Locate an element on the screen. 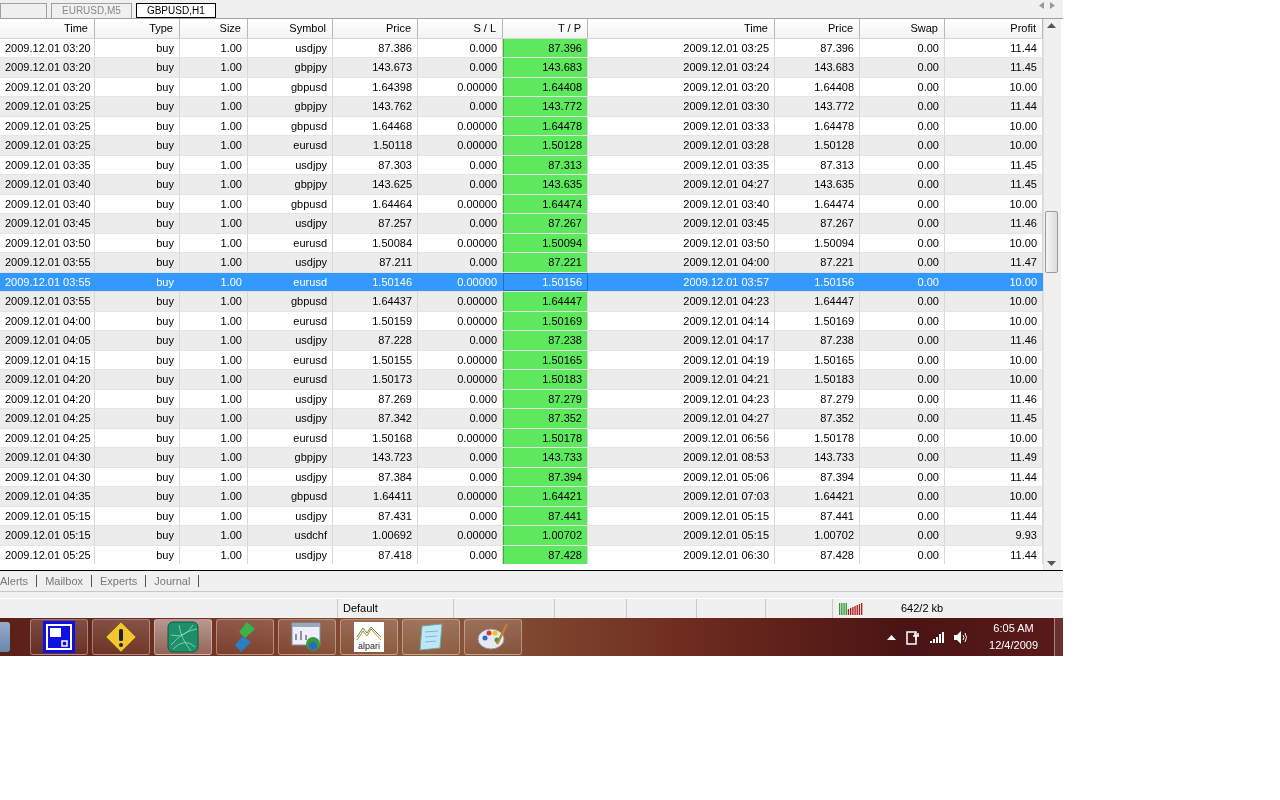 The width and height of the screenshot is (1280, 800). scrollbar is located at coordinates (1052, 294).